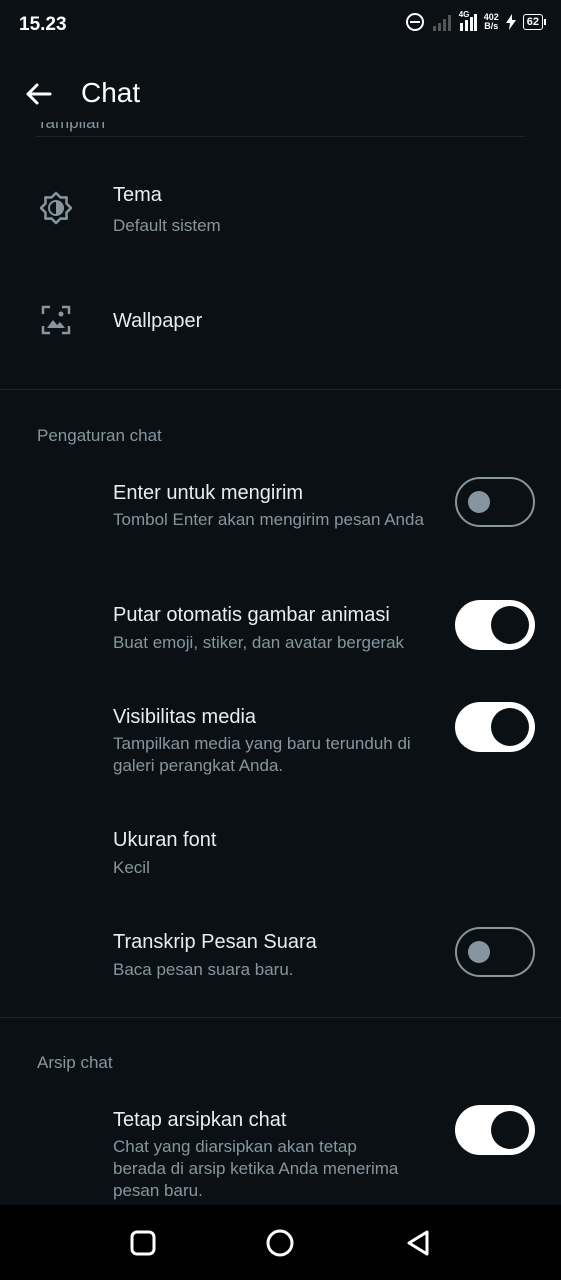  Describe the element at coordinates (491, 26) in the screenshot. I see `network-speed-unit: B/s` at that location.